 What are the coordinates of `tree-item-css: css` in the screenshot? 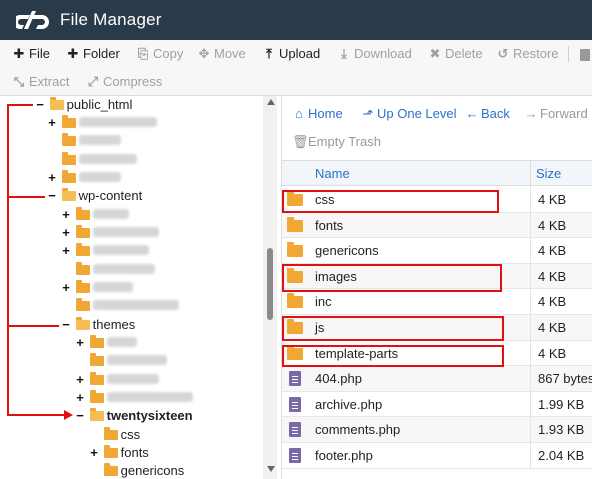 It's located at (114, 435).